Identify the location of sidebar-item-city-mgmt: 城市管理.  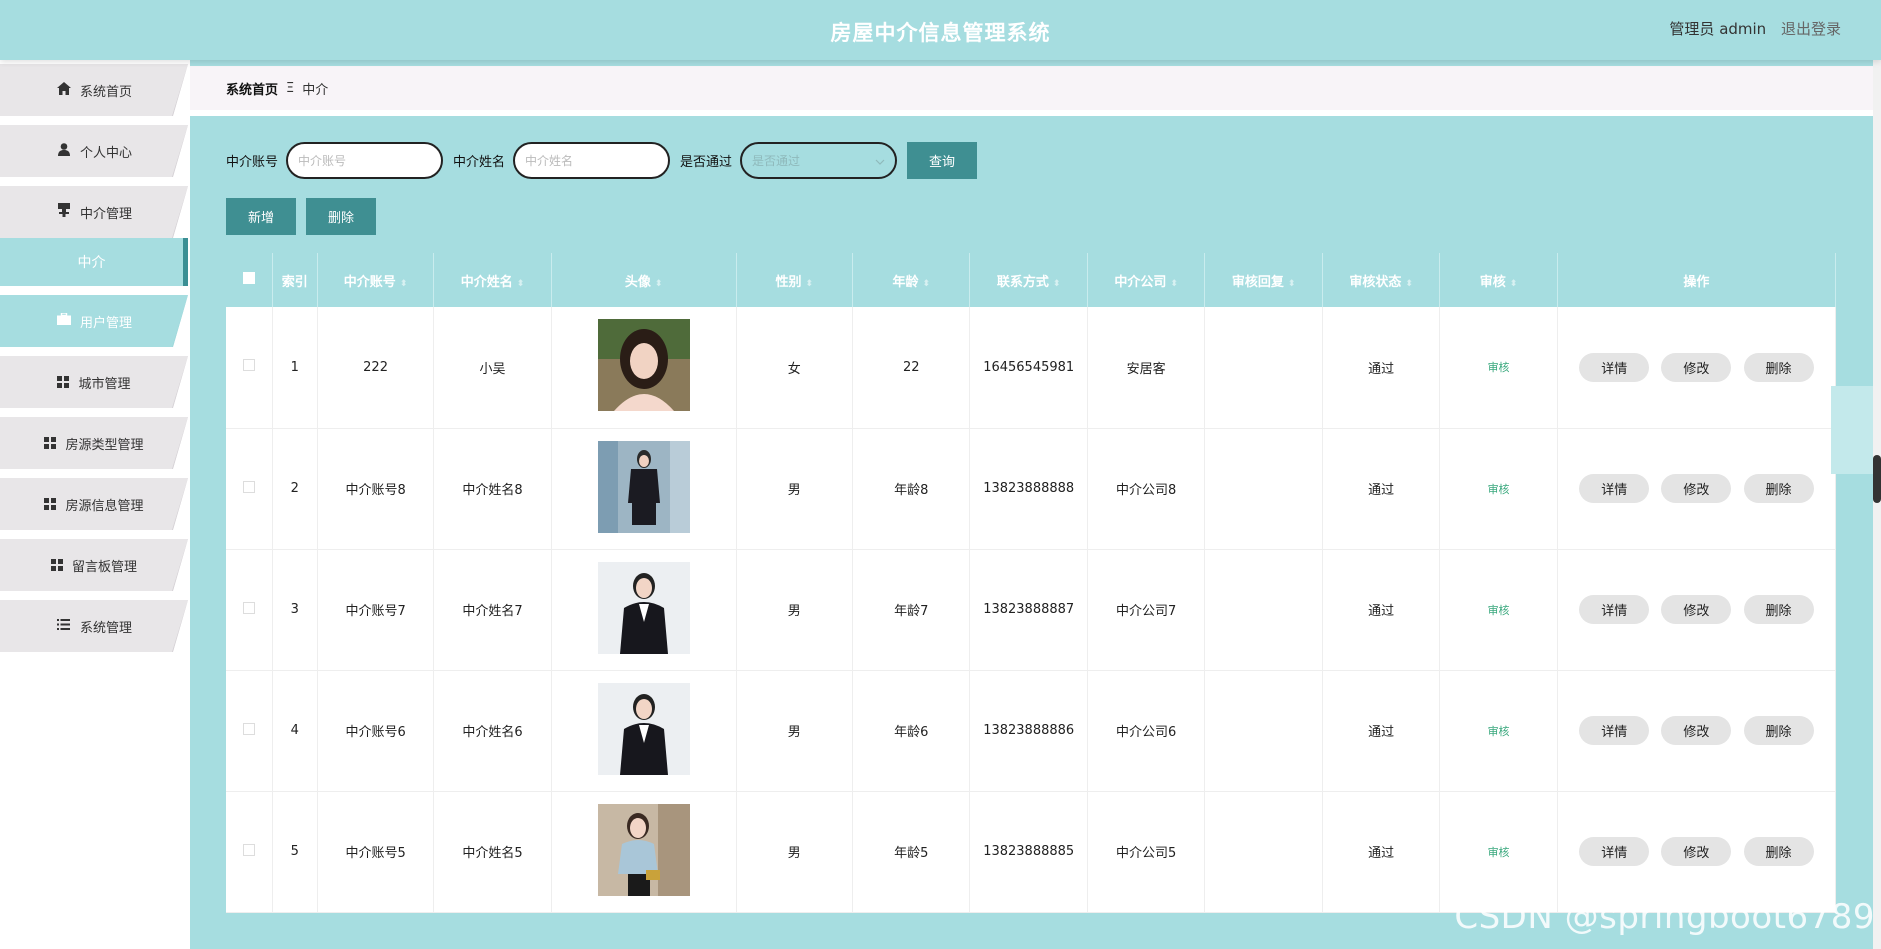
(94, 382).